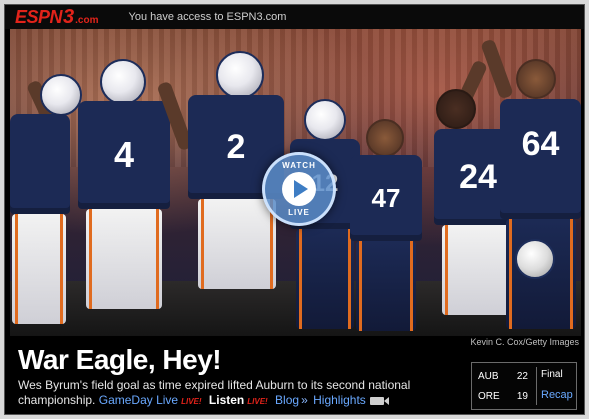  I want to click on espn3-logo: ESPN 3 .com, so click(57, 17).